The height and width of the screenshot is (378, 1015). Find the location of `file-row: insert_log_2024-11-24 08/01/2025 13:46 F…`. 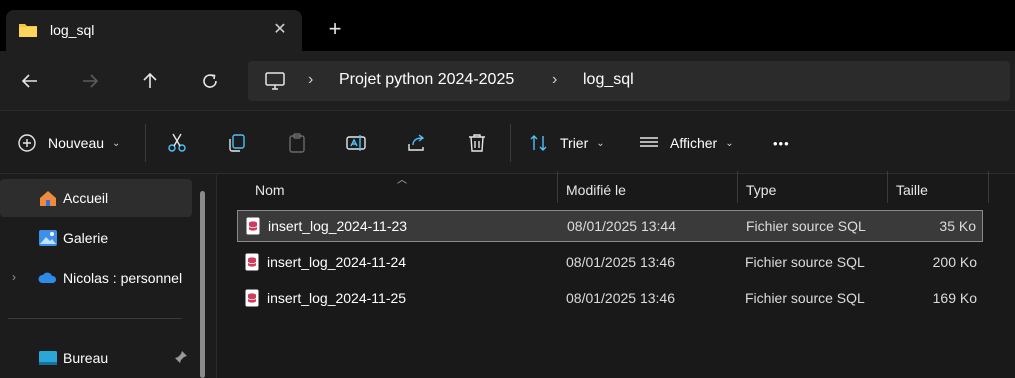

file-row: insert_log_2024-11-24 08/01/2025 13:46 F… is located at coordinates (610, 263).